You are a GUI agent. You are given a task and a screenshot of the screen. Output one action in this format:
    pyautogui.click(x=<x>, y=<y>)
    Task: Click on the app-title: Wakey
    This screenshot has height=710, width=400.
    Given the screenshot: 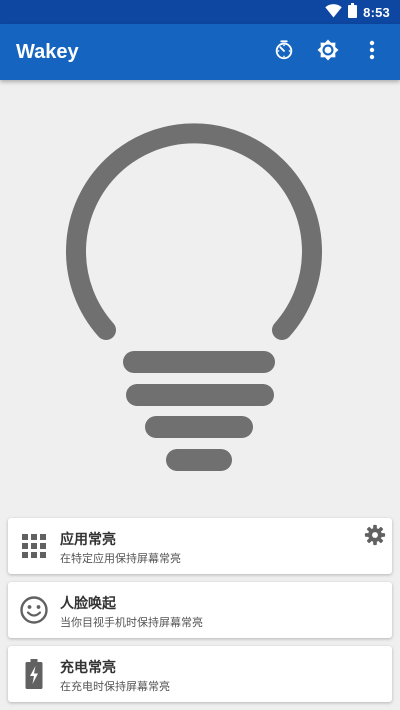 What is the action you would take?
    pyautogui.click(x=47, y=52)
    